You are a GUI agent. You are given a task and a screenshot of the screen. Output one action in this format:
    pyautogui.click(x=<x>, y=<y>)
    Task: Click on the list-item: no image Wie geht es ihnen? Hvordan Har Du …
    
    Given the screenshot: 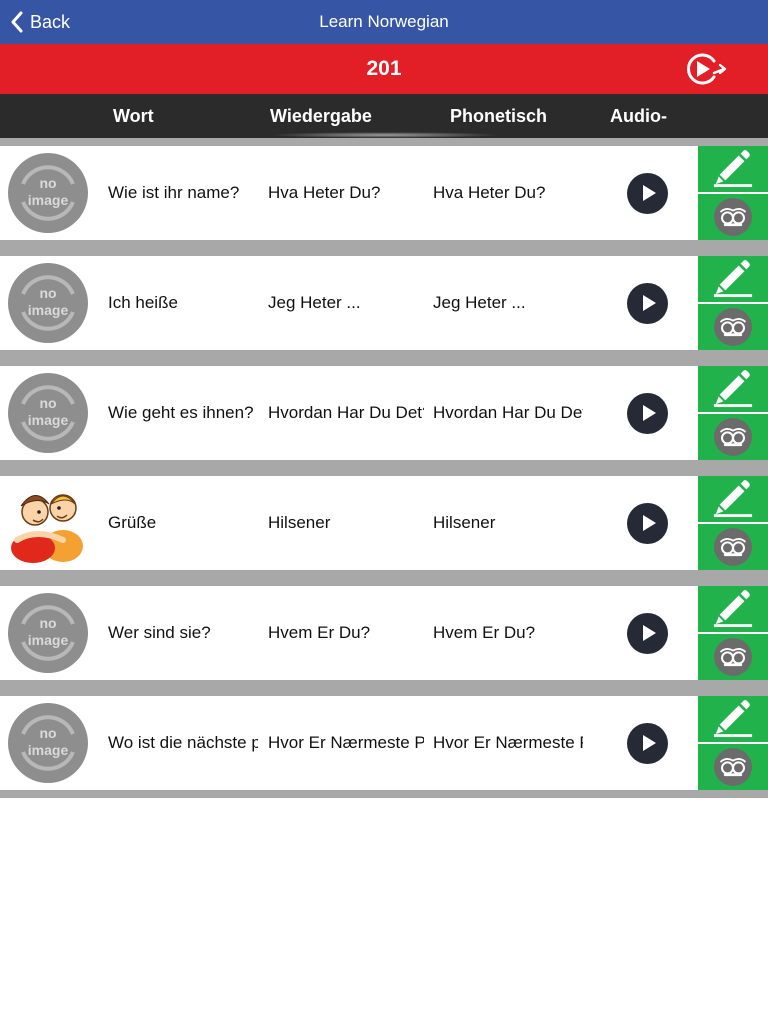 What is the action you would take?
    pyautogui.click(x=384, y=413)
    